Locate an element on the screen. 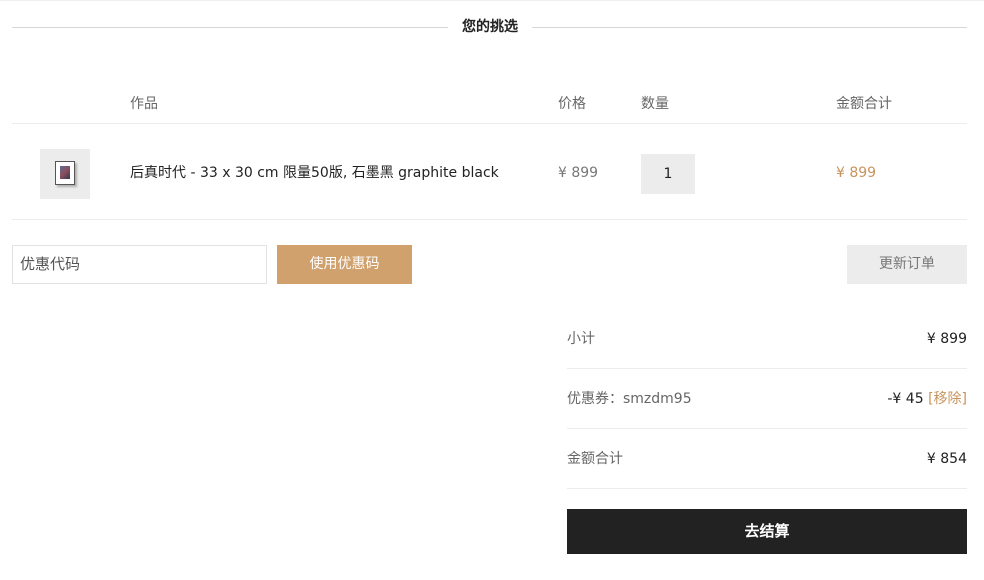 This screenshot has width=984, height=580. subtotal-value: ¥ 899 is located at coordinates (946, 339).